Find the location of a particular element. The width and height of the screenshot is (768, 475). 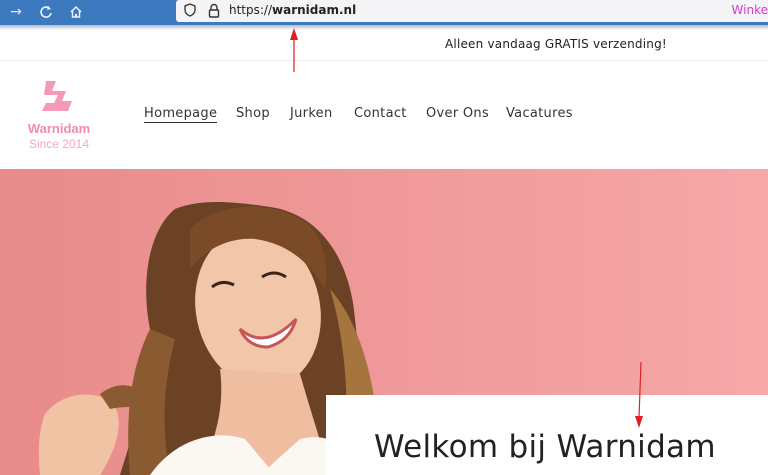

logo-brand: Warnidam is located at coordinates (59, 128).